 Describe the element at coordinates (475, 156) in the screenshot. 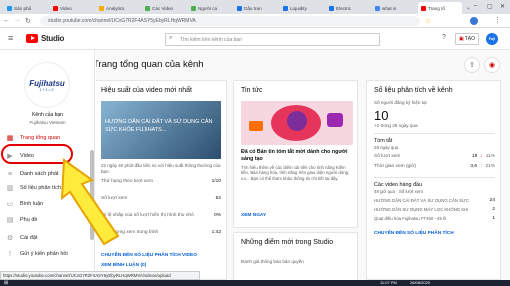

I see `metric-value: 19` at that location.